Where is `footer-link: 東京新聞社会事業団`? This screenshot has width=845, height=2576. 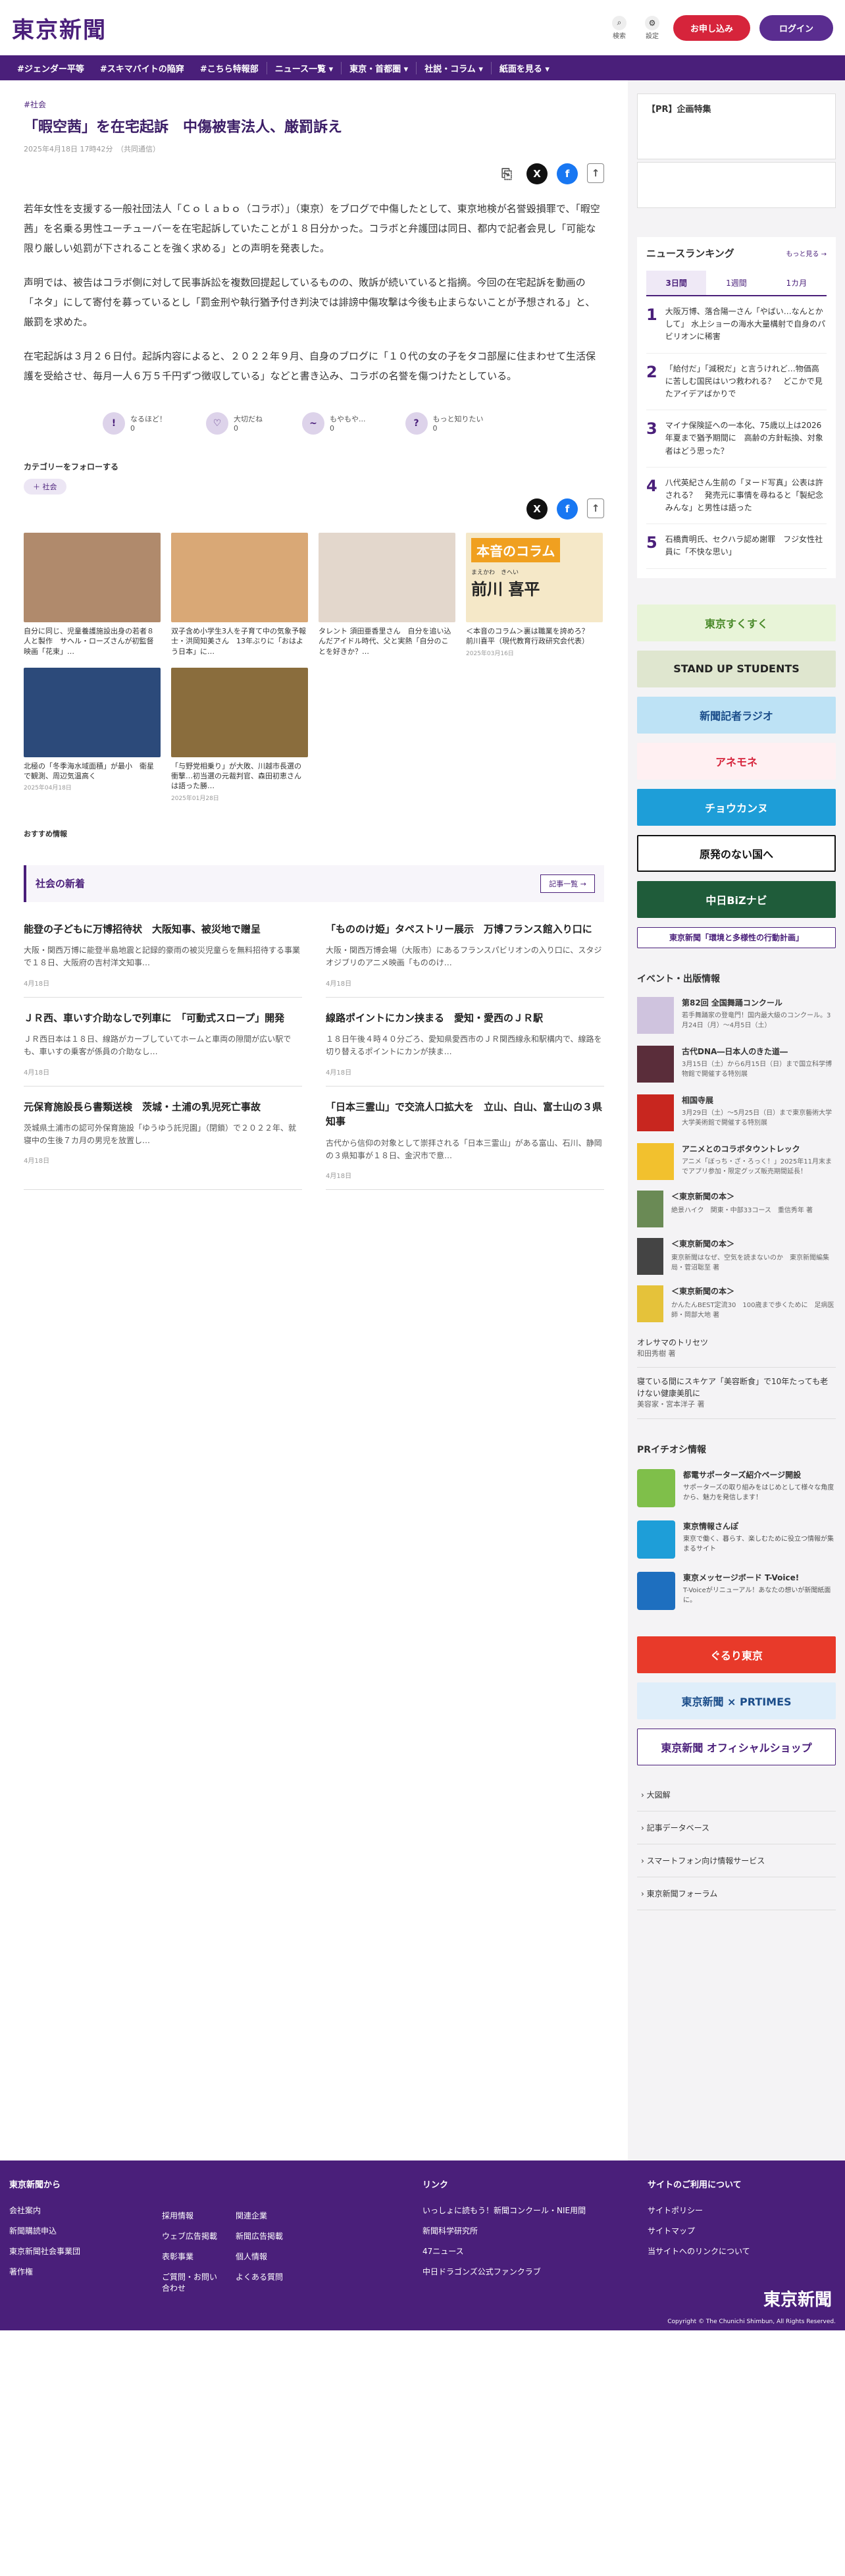 footer-link: 東京新聞社会事業団 is located at coordinates (78, 2251).